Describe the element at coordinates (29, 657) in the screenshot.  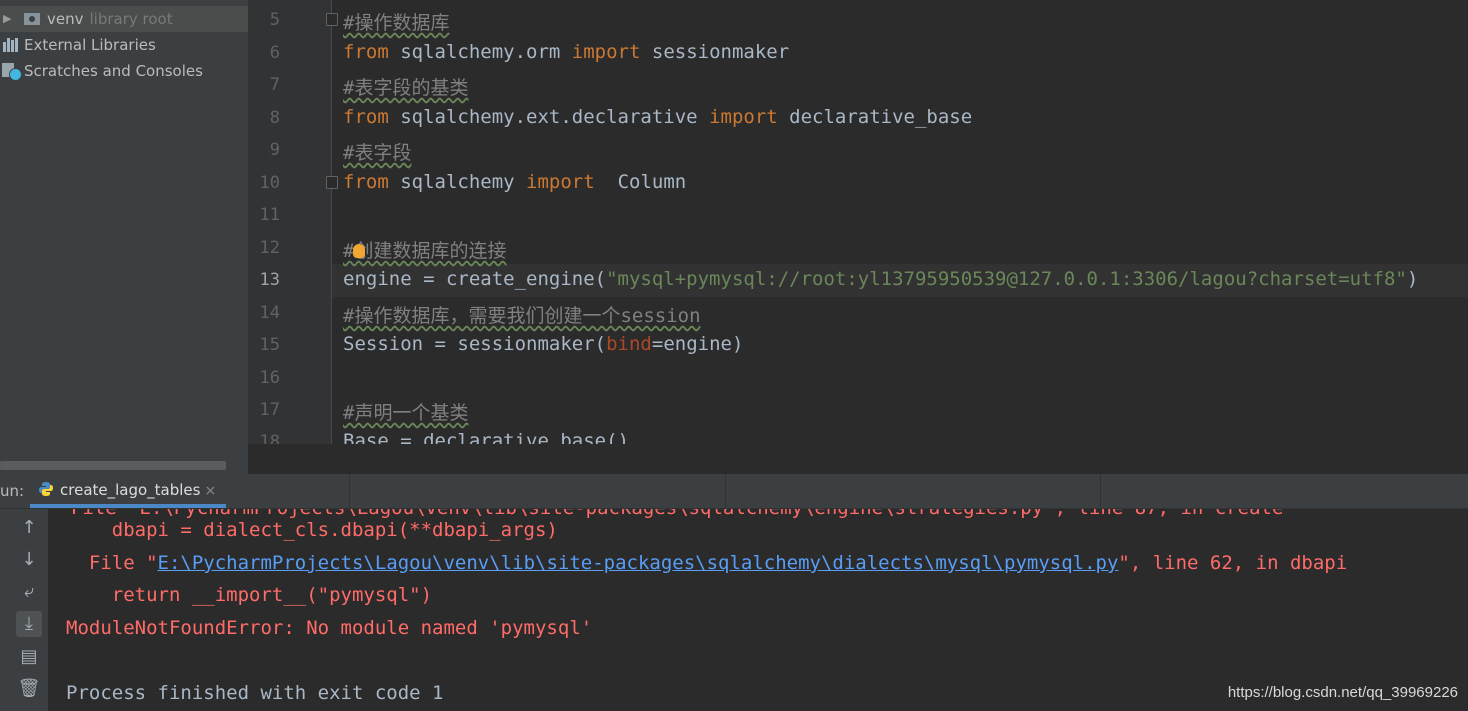
I see `print-icon: ▤` at that location.